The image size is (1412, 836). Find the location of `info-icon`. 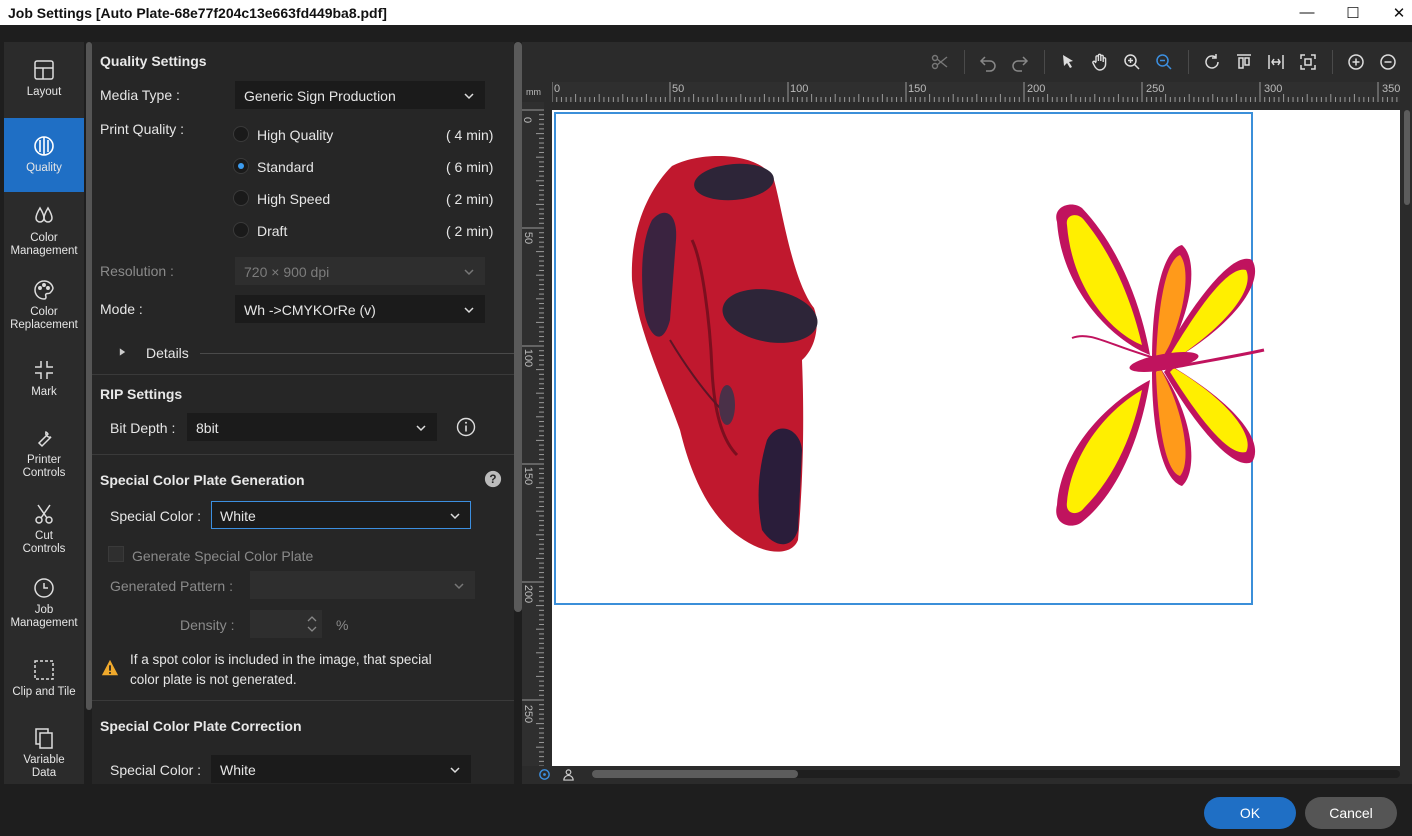

info-icon is located at coordinates (466, 427).